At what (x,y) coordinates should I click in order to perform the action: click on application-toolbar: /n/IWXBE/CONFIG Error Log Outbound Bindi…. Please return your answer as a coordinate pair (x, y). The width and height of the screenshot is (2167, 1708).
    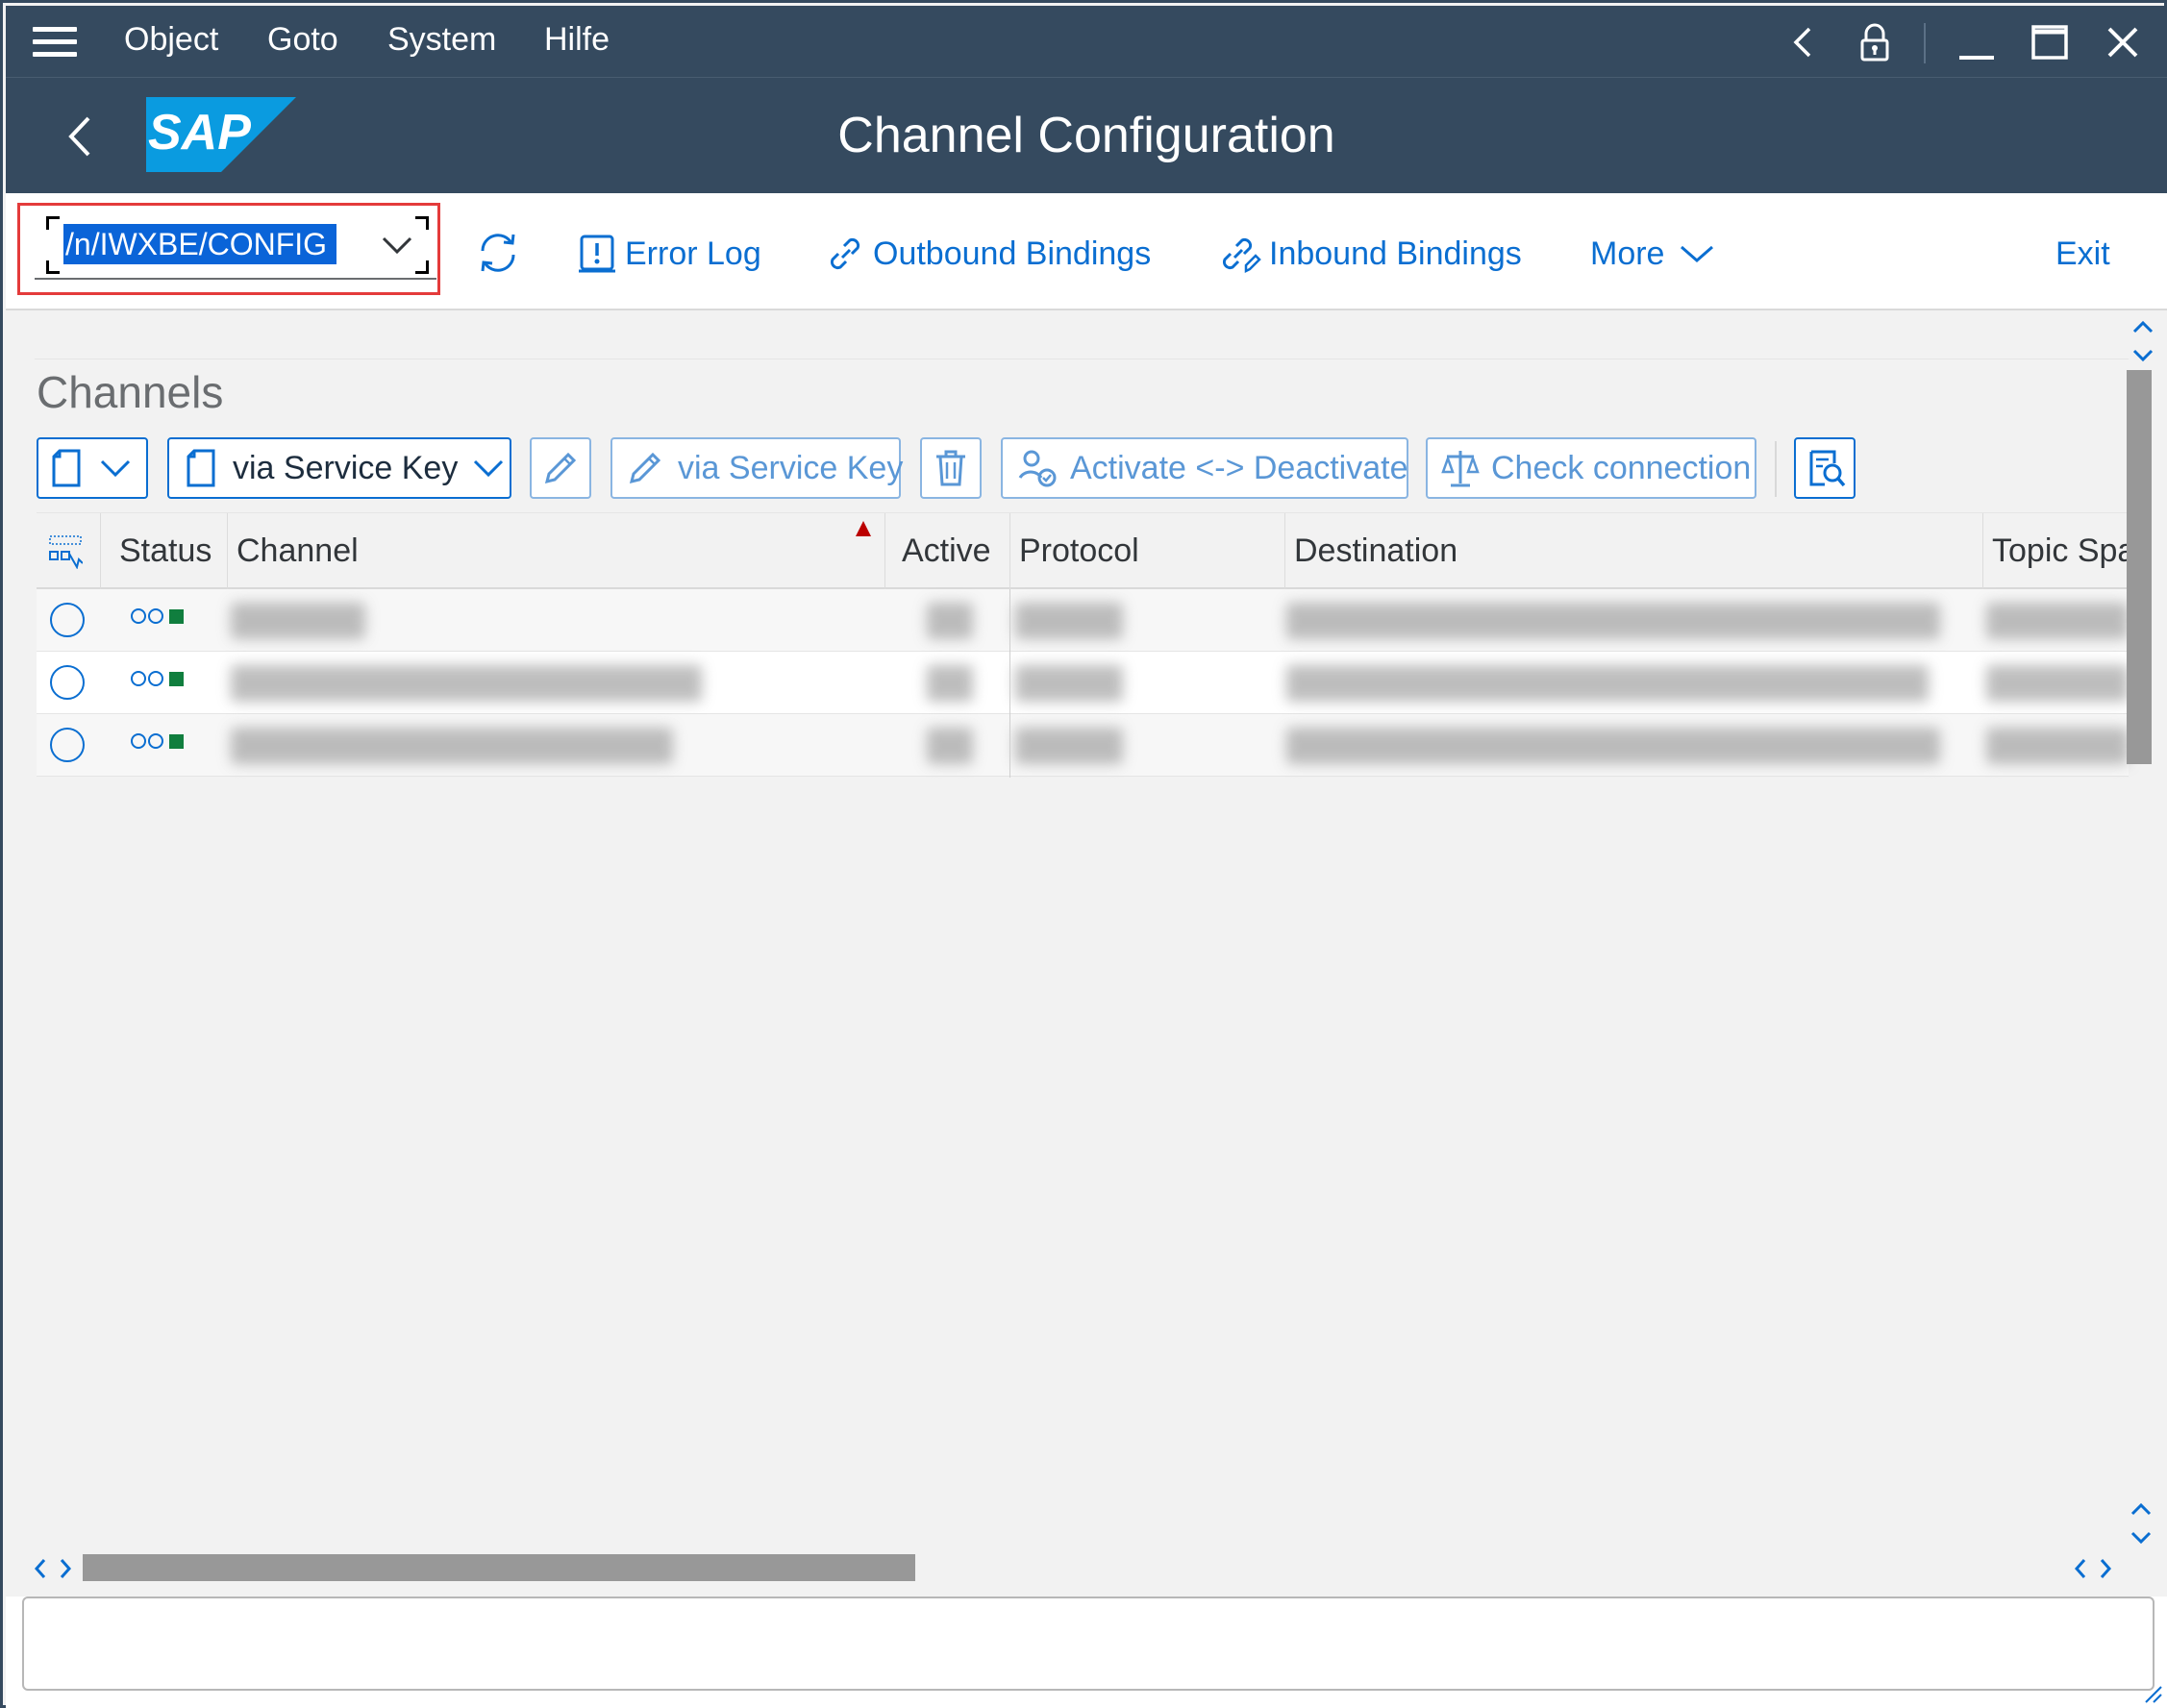
    Looking at the image, I should click on (1086, 252).